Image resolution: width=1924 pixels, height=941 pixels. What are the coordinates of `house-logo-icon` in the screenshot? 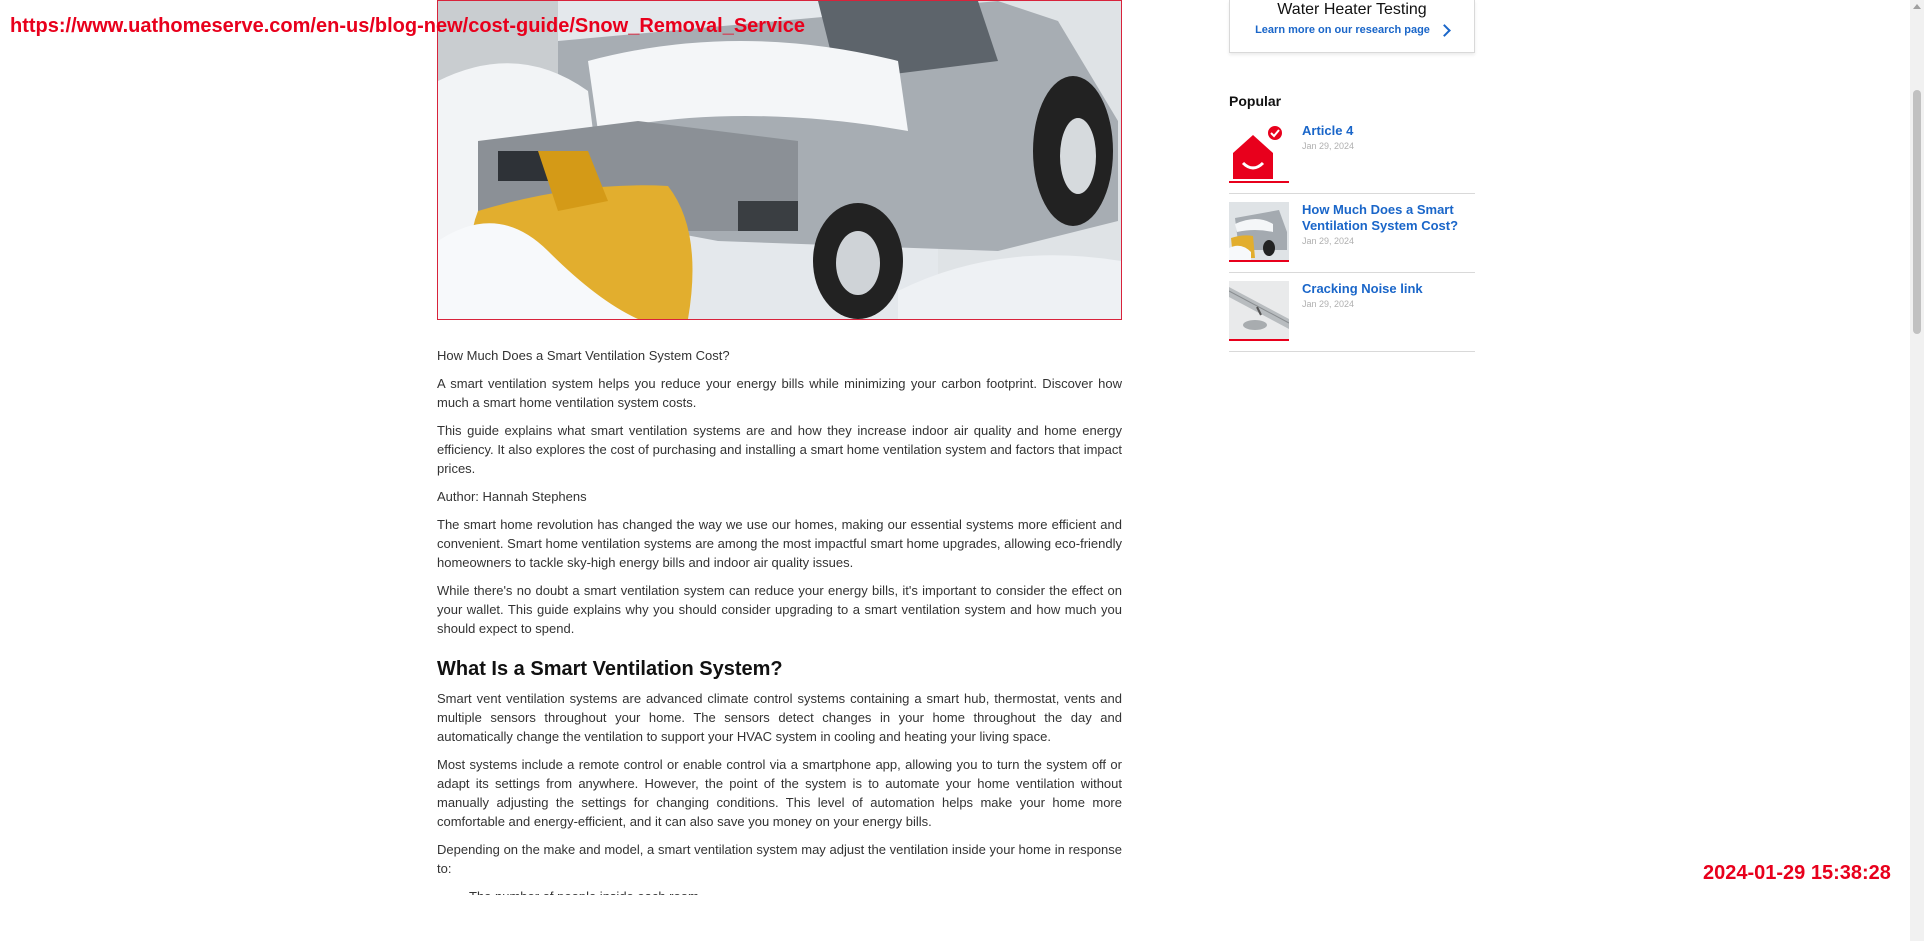 It's located at (1259, 153).